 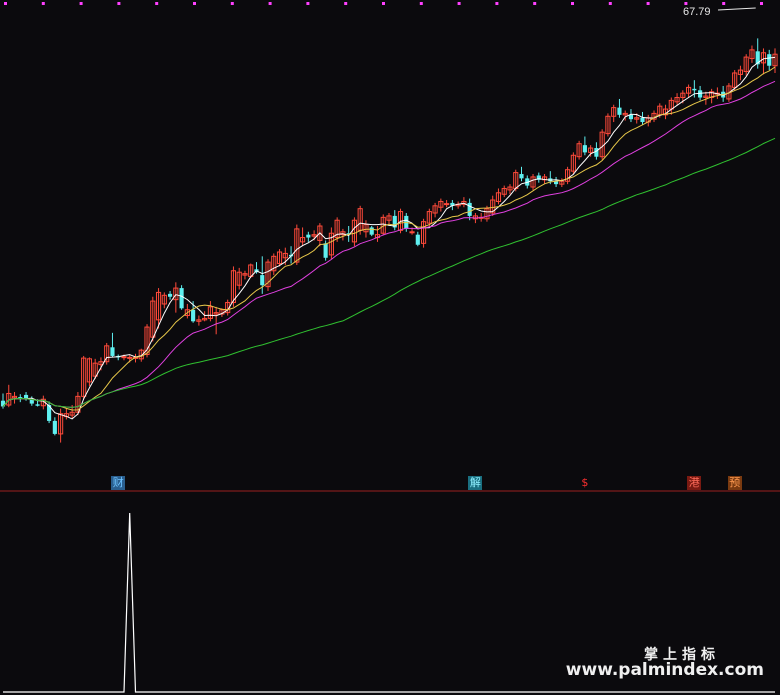 What do you see at coordinates (697, 12) in the screenshot?
I see `high-price-label: 67.79` at bounding box center [697, 12].